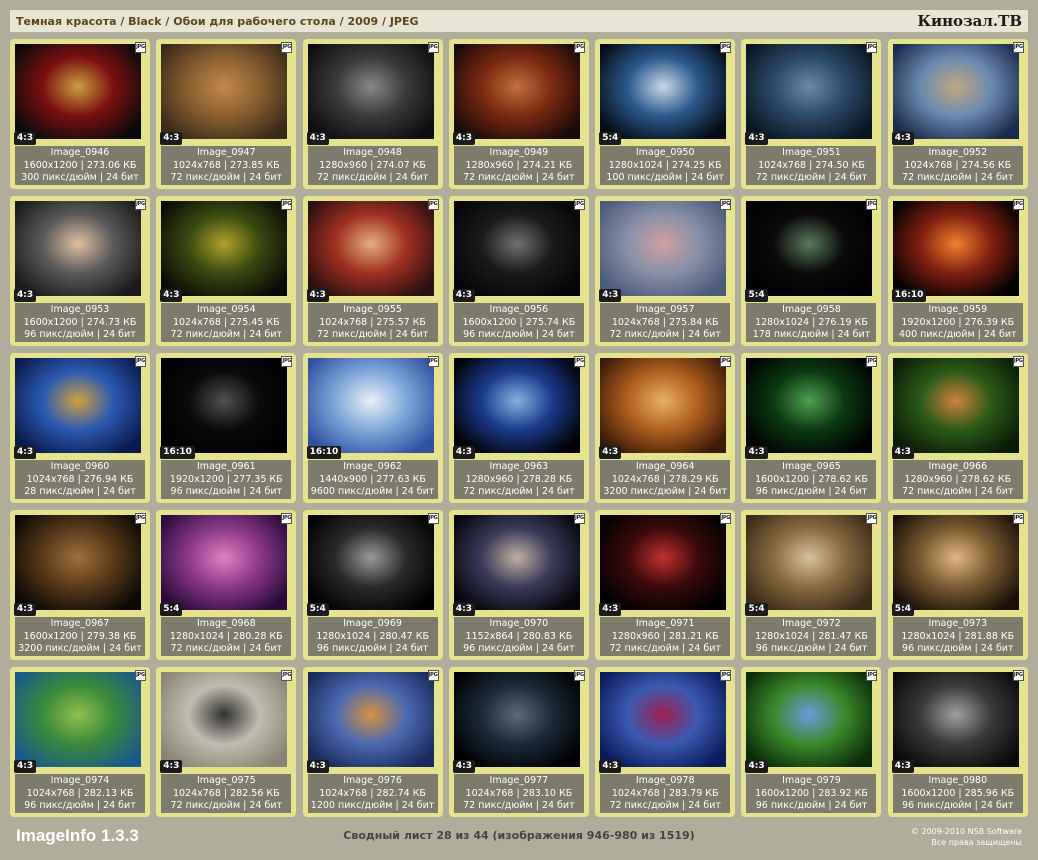  I want to click on image-file-size: 275.57 КБ, so click(401, 322).